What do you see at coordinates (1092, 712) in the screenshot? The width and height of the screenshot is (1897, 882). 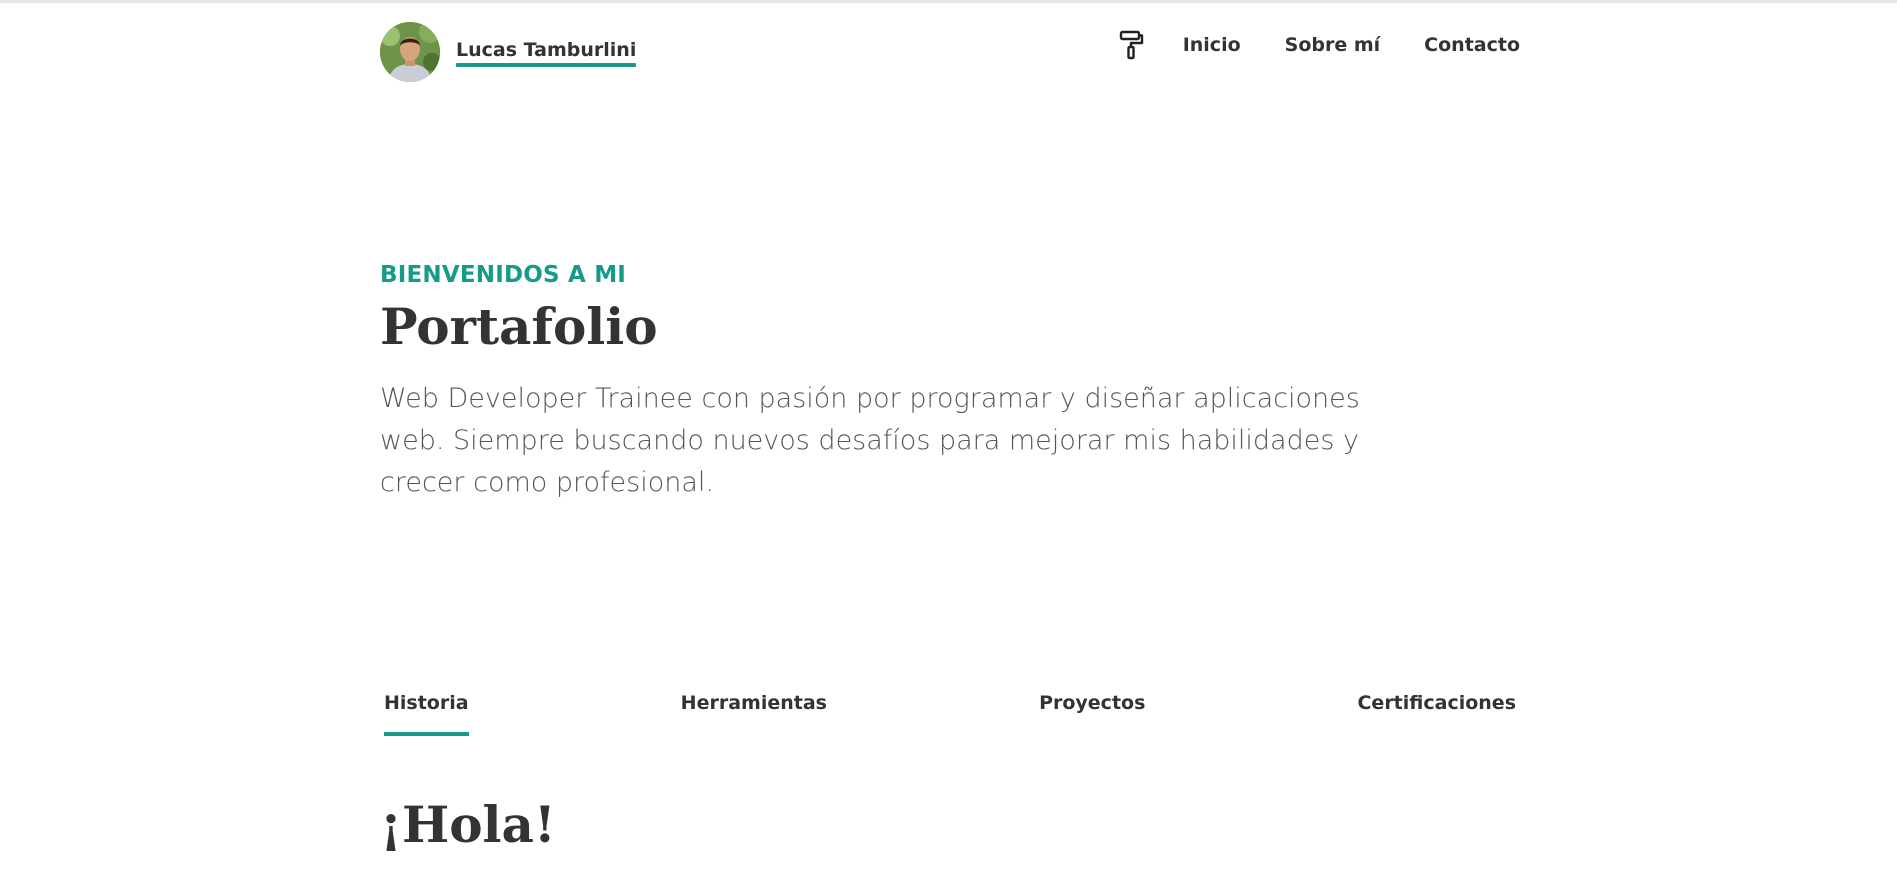 I see `tab-proyectos: Proyectos` at bounding box center [1092, 712].